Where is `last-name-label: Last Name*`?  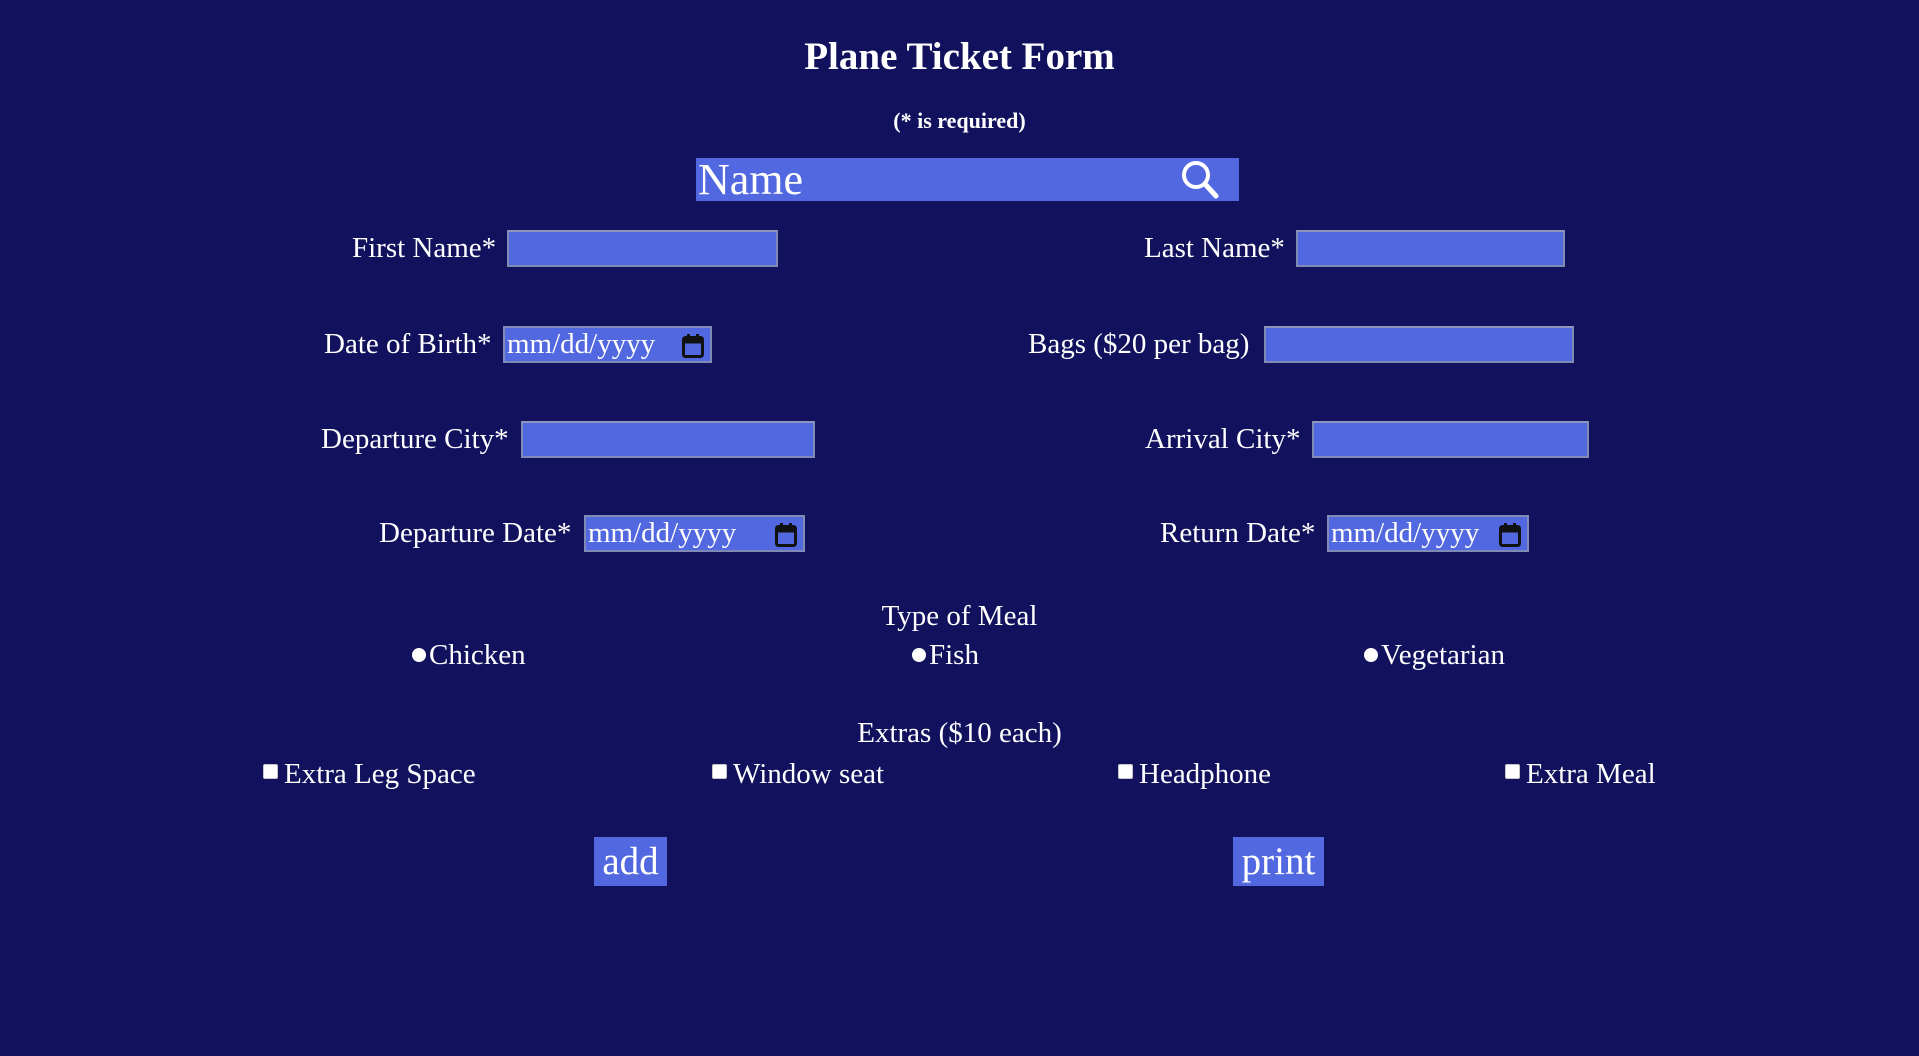
last-name-label: Last Name* is located at coordinates (1214, 248).